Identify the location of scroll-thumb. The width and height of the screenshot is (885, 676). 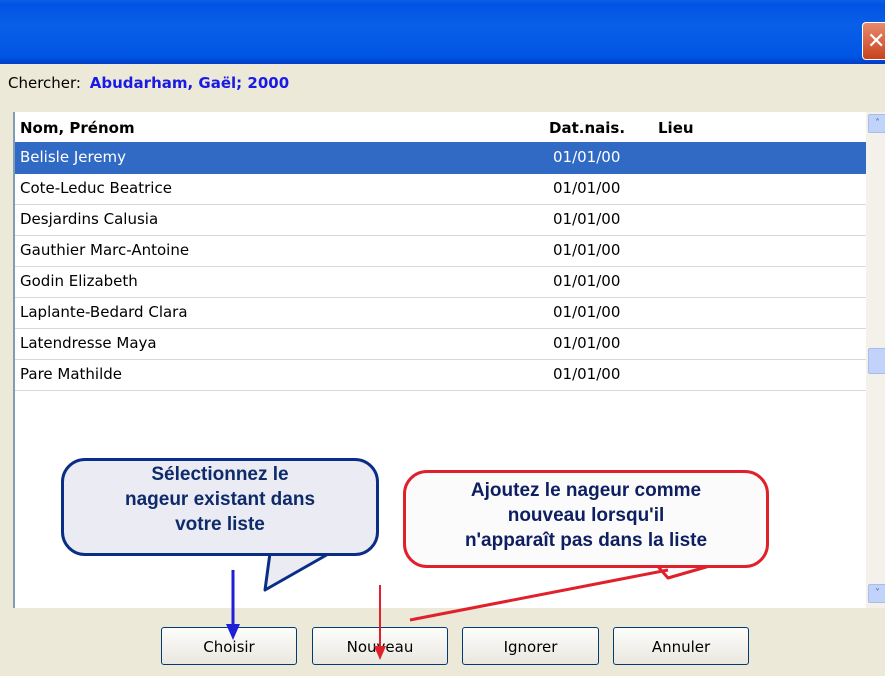
(876, 361).